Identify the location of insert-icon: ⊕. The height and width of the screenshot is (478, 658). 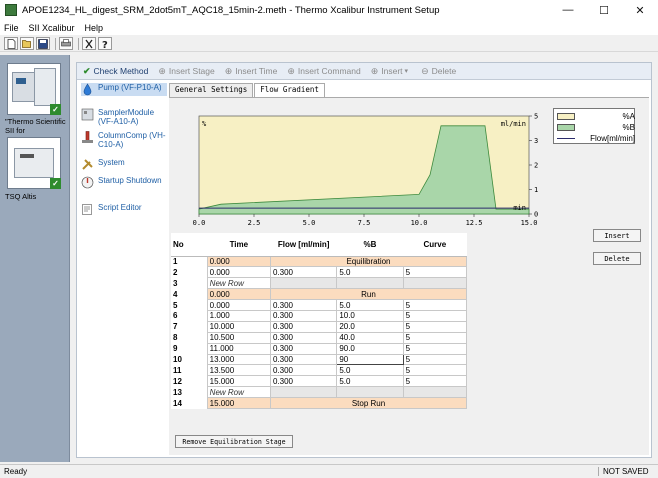
(162, 70).